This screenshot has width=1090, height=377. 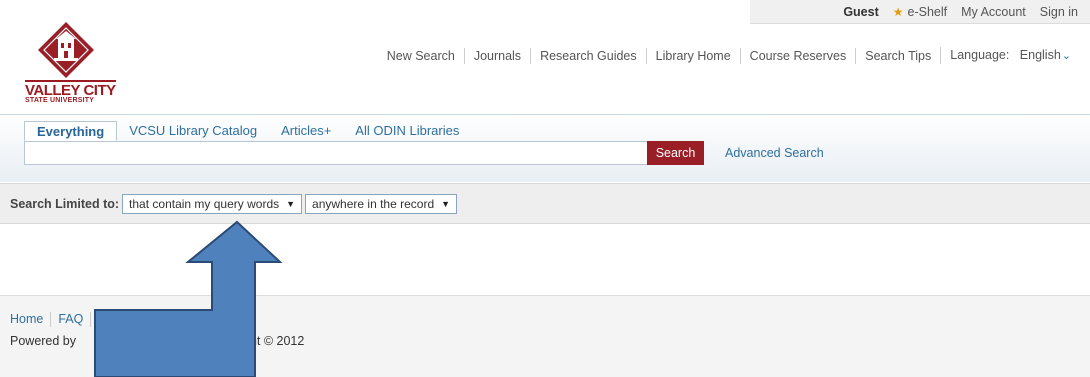 What do you see at coordinates (1040, 55) in the screenshot?
I see `language-value: English` at bounding box center [1040, 55].